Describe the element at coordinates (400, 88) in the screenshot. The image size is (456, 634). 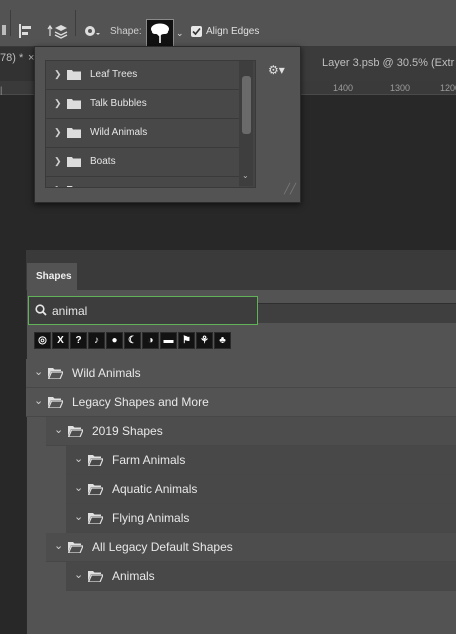
I see `ruler-number: 1300` at that location.